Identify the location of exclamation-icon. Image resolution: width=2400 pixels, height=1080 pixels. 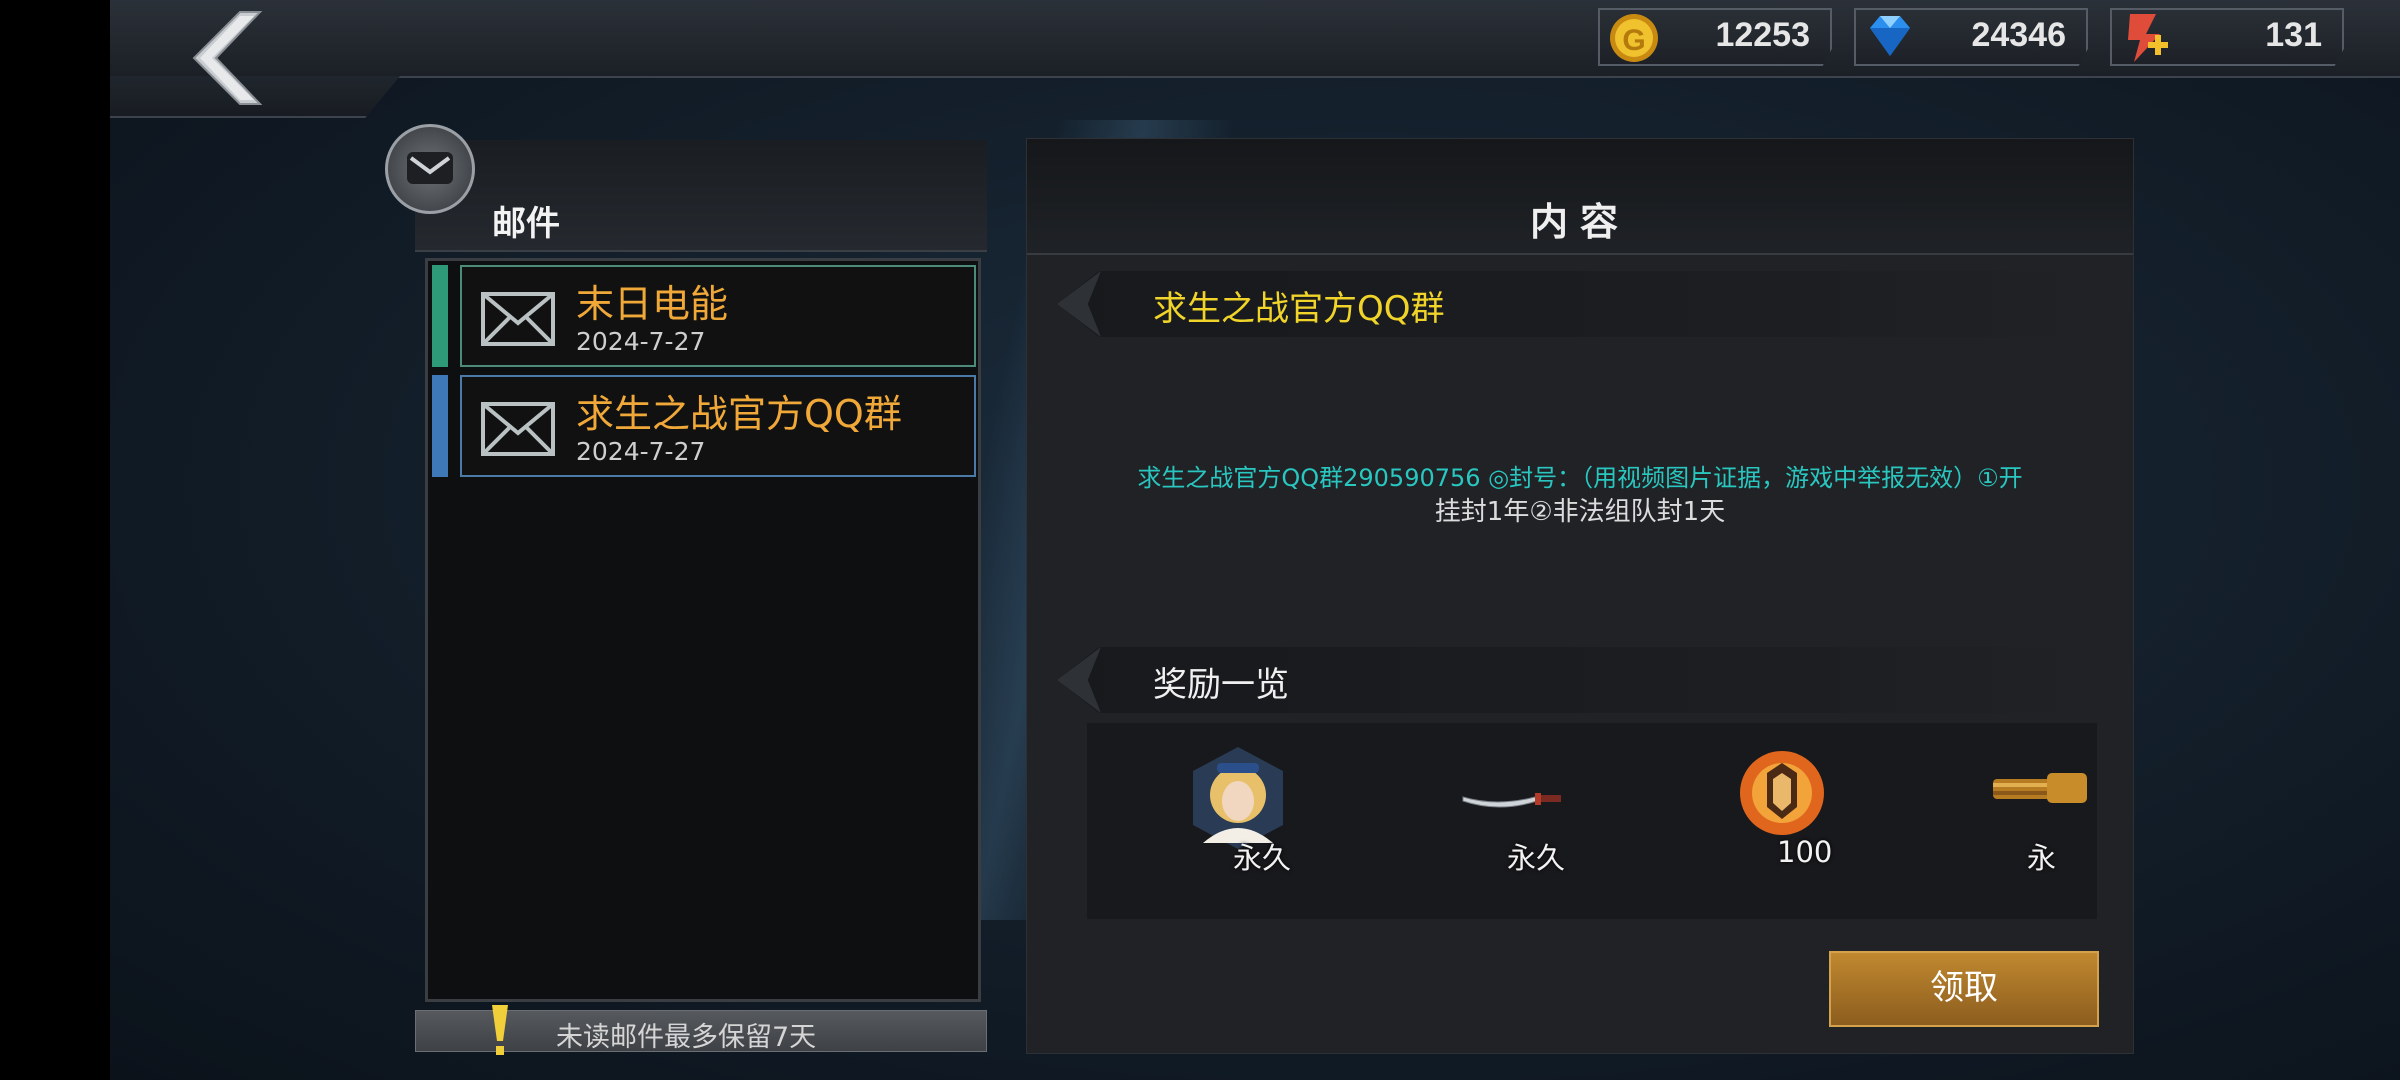
(500, 1030).